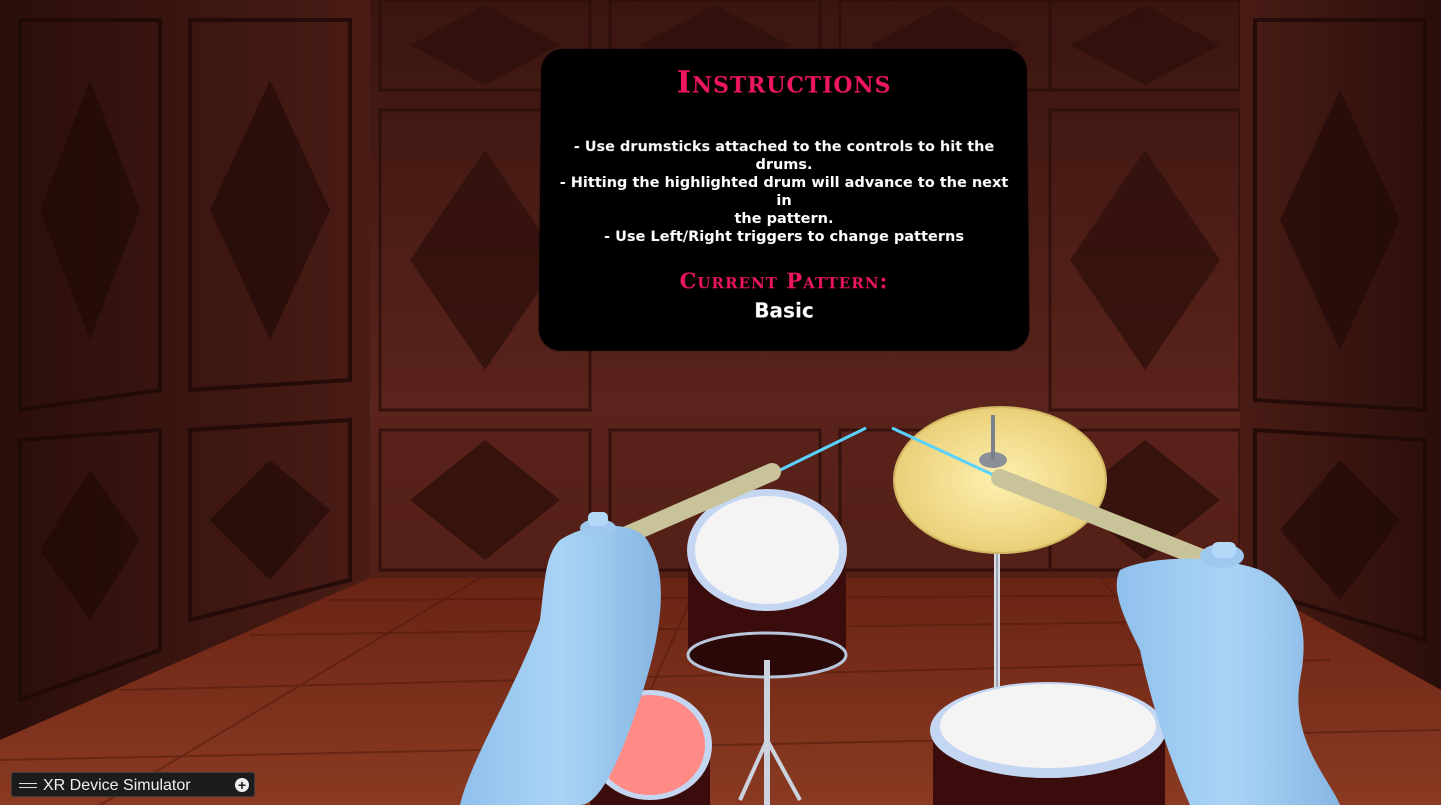 This screenshot has height=805, width=1441. I want to click on instructions-title: Instructions, so click(784, 82).